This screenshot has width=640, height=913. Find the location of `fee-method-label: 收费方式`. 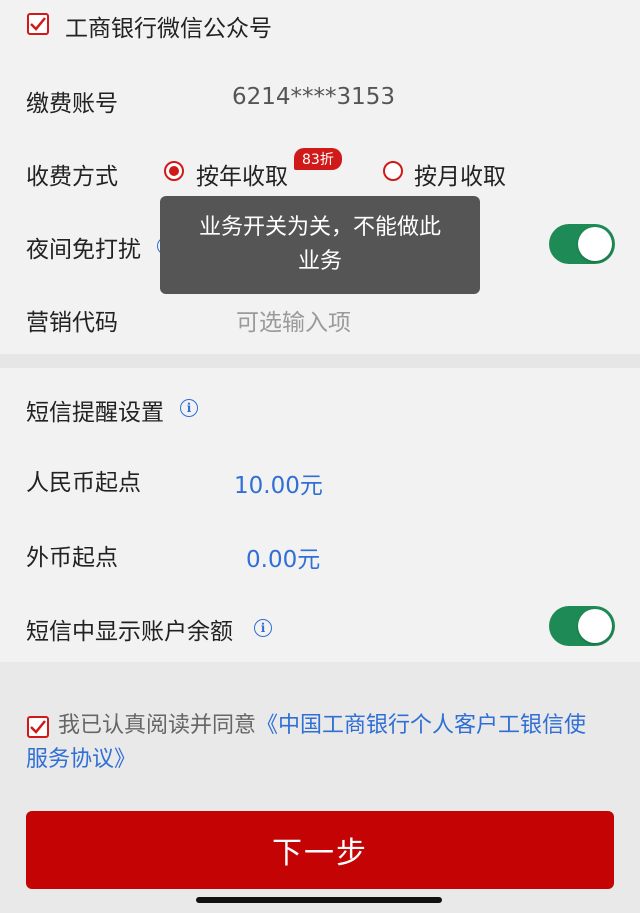

fee-method-label: 收费方式 is located at coordinates (72, 177).